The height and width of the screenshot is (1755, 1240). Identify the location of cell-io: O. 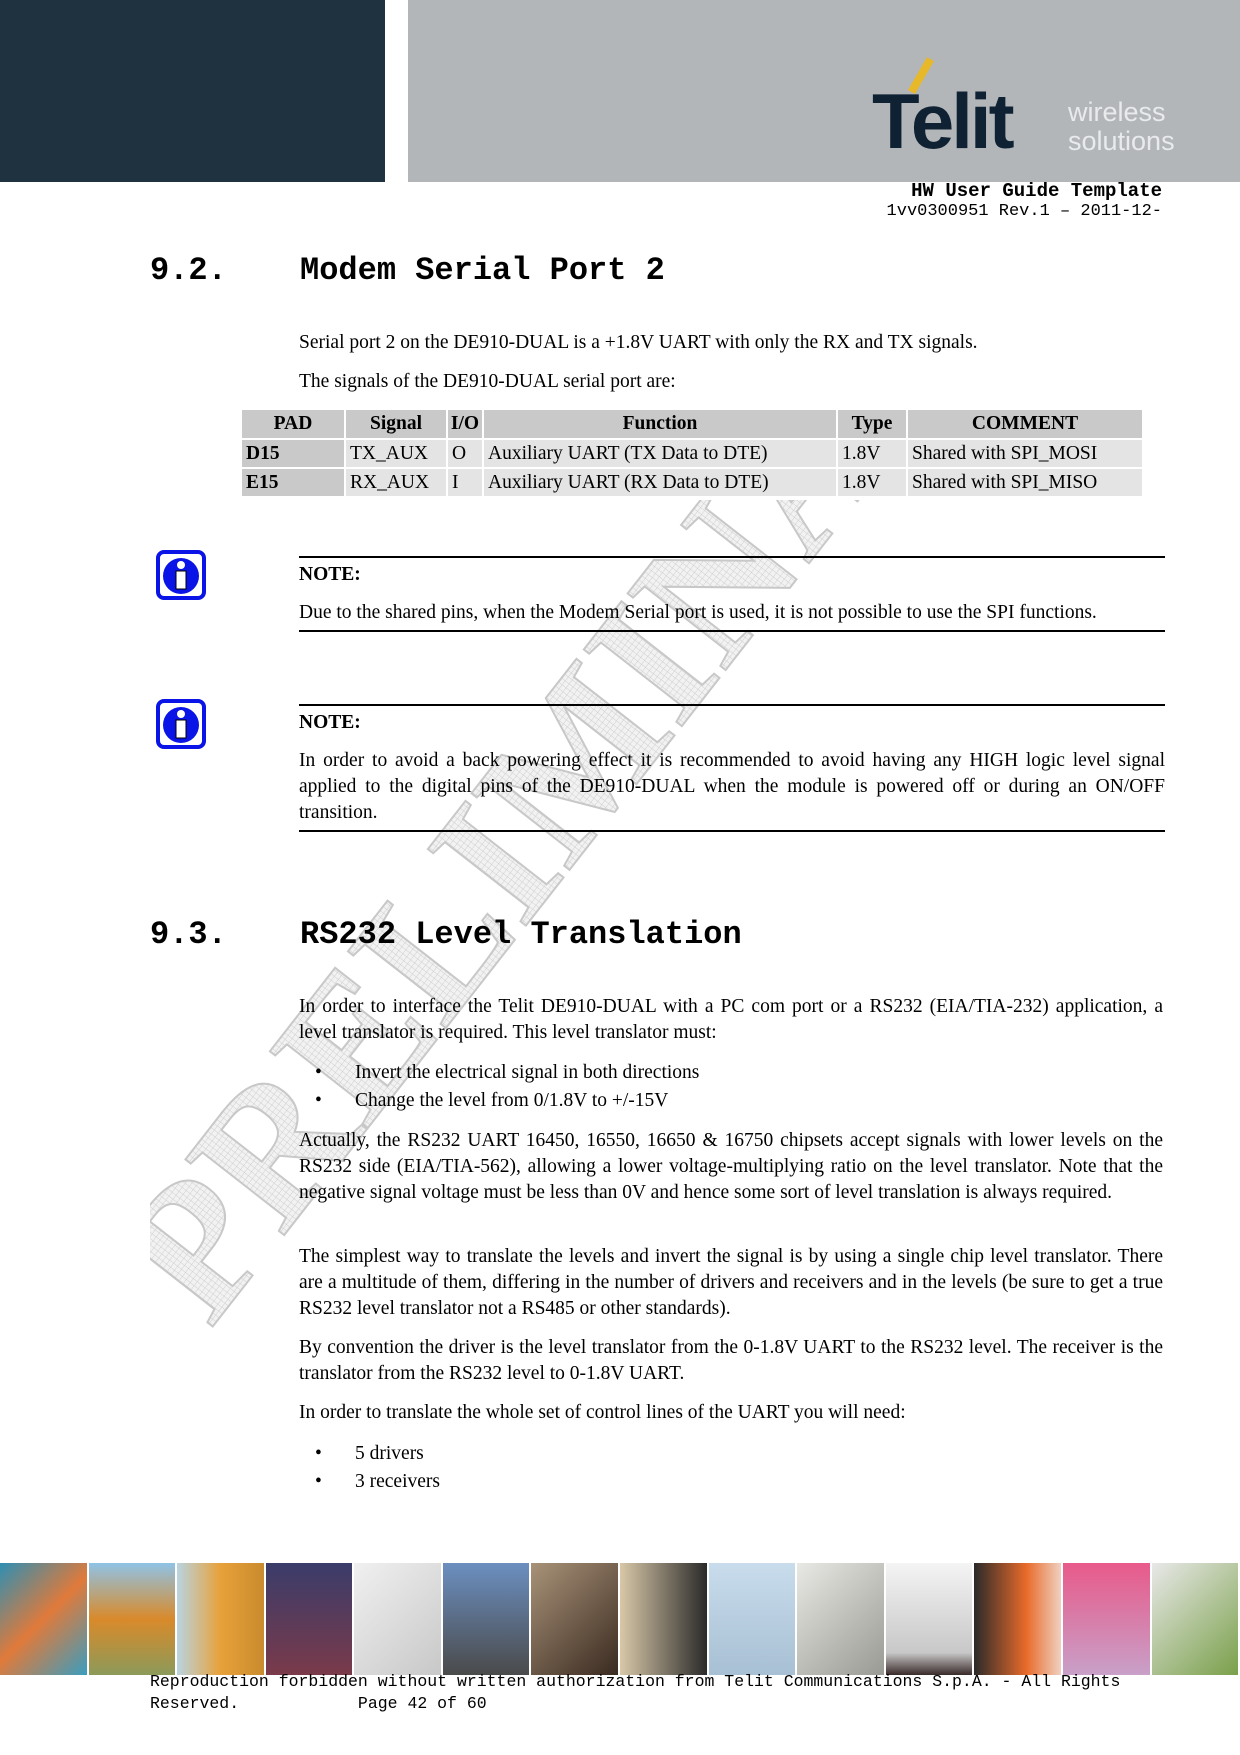
(465, 453).